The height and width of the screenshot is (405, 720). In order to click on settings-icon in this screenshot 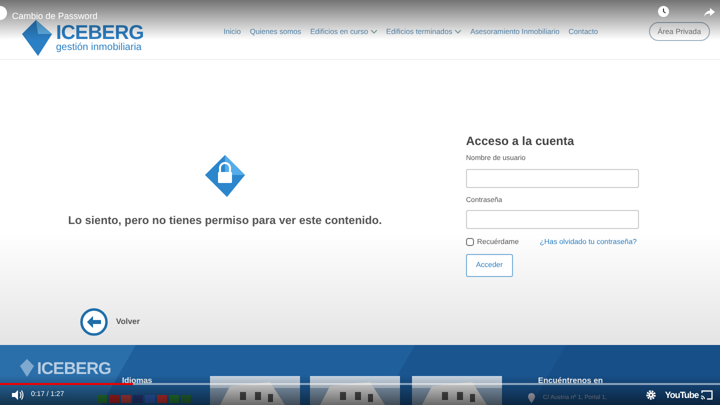, I will do `click(651, 395)`.